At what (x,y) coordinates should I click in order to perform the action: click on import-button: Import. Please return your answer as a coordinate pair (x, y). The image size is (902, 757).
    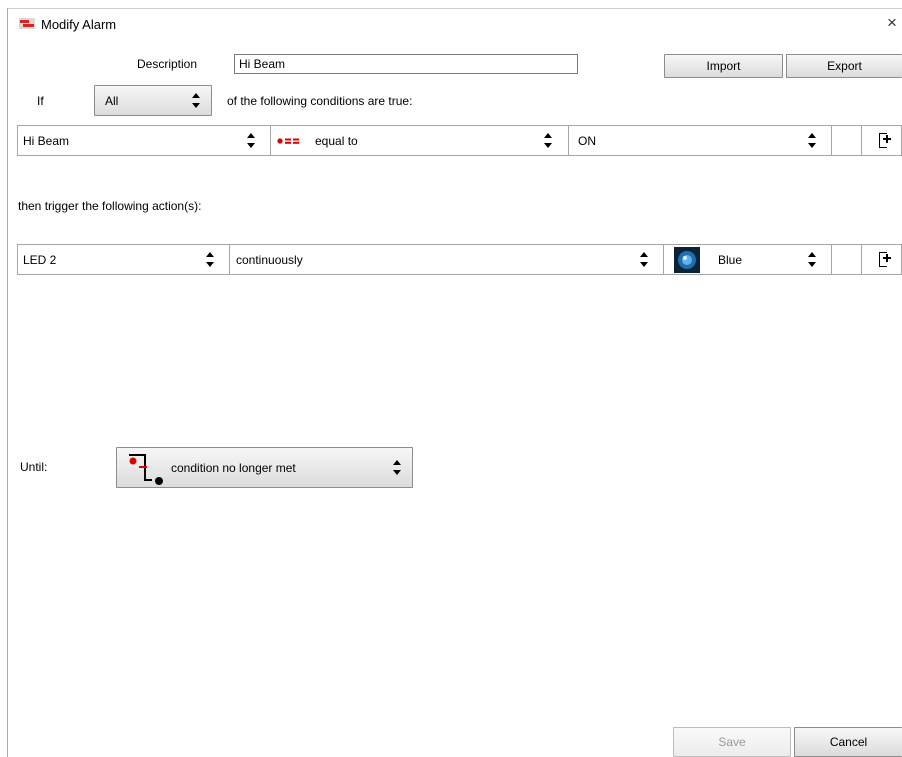
    Looking at the image, I should click on (723, 66).